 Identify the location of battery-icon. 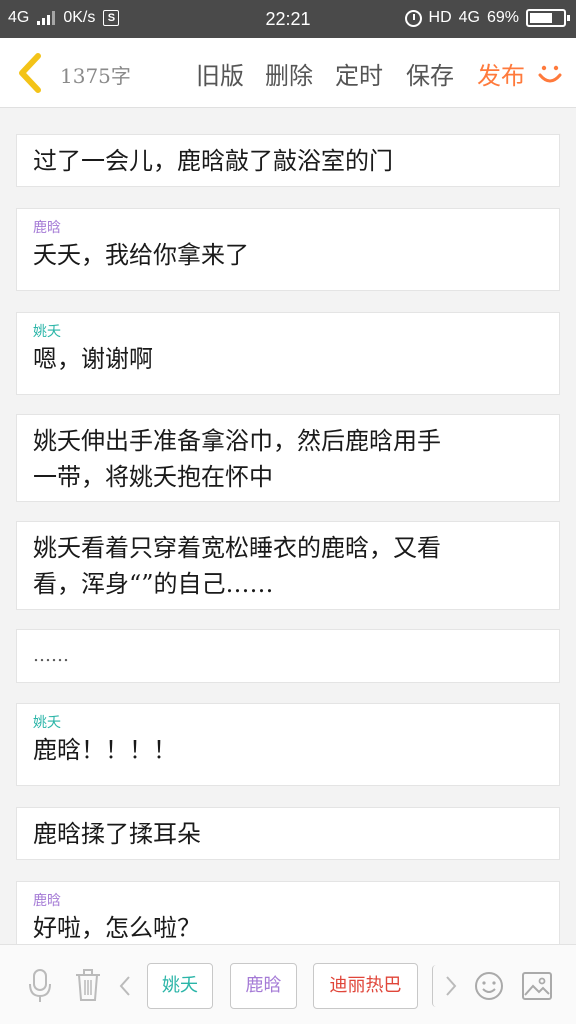
(548, 18).